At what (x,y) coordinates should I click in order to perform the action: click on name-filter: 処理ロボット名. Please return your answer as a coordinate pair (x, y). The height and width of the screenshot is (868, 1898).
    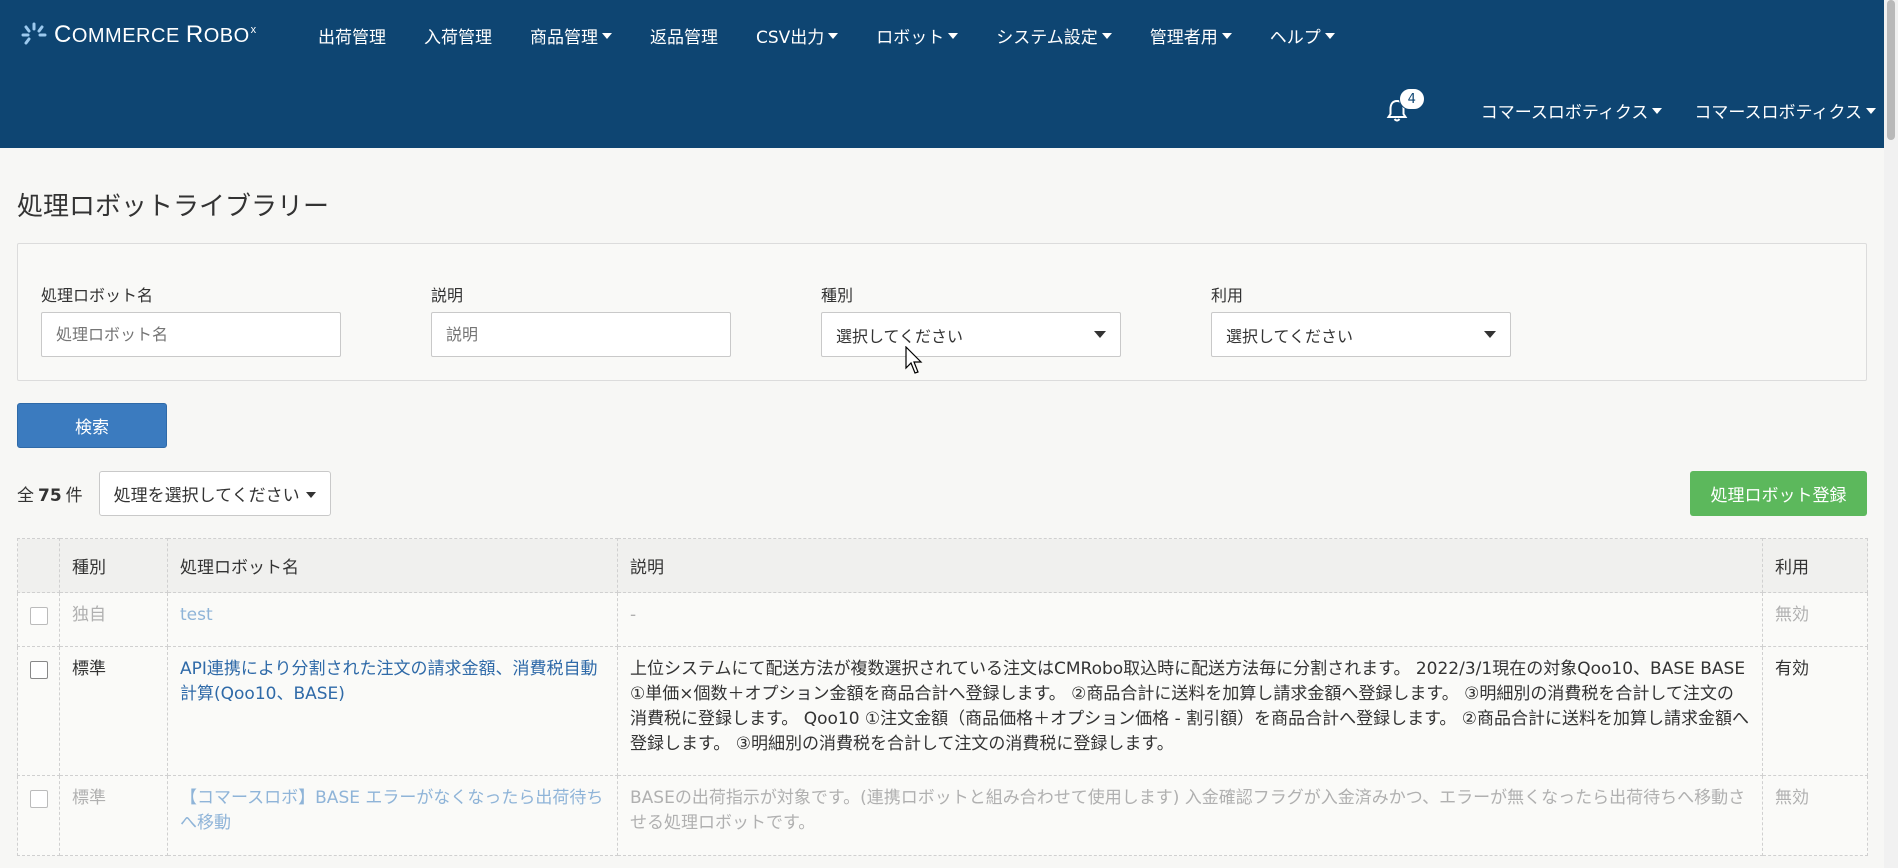
    Looking at the image, I should click on (191, 319).